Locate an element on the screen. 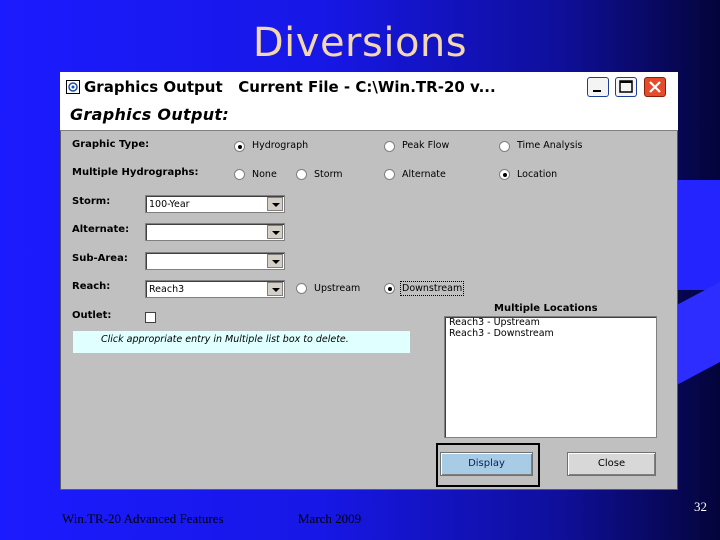 This screenshot has height=540, width=720. radio-upstream-label: Upstream is located at coordinates (337, 288).